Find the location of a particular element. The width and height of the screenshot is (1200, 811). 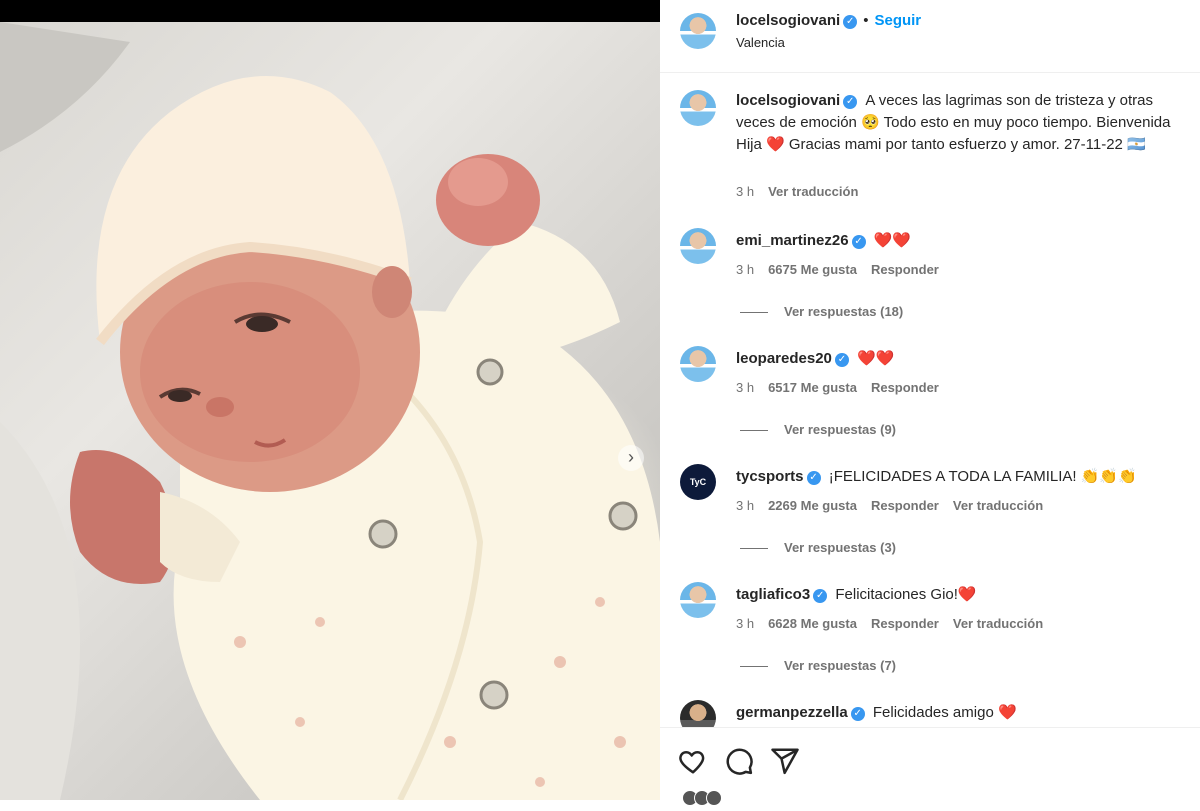

author-username: locelsogiovani is located at coordinates (788, 20).